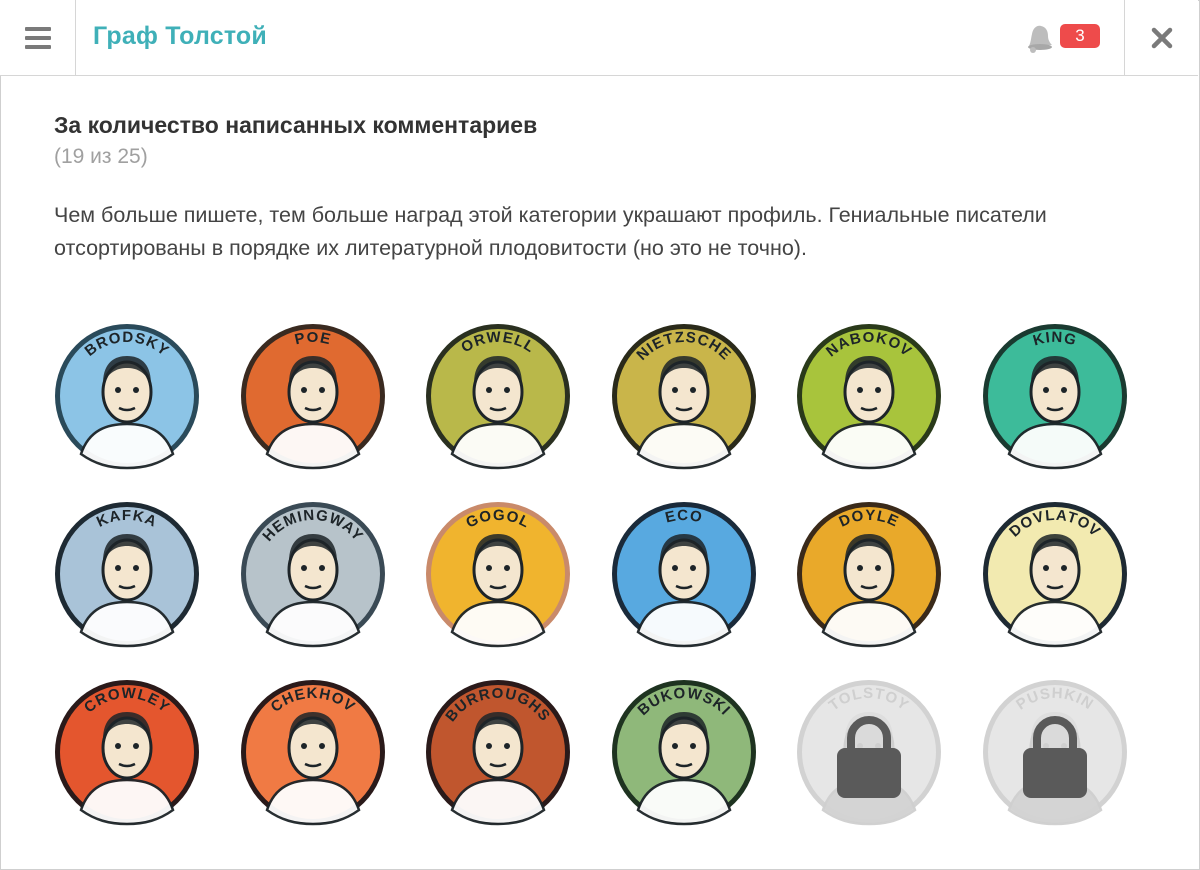 The image size is (1200, 870). Describe the element at coordinates (498, 752) in the screenshot. I see `badge-burroughs: BURROUGHS` at that location.